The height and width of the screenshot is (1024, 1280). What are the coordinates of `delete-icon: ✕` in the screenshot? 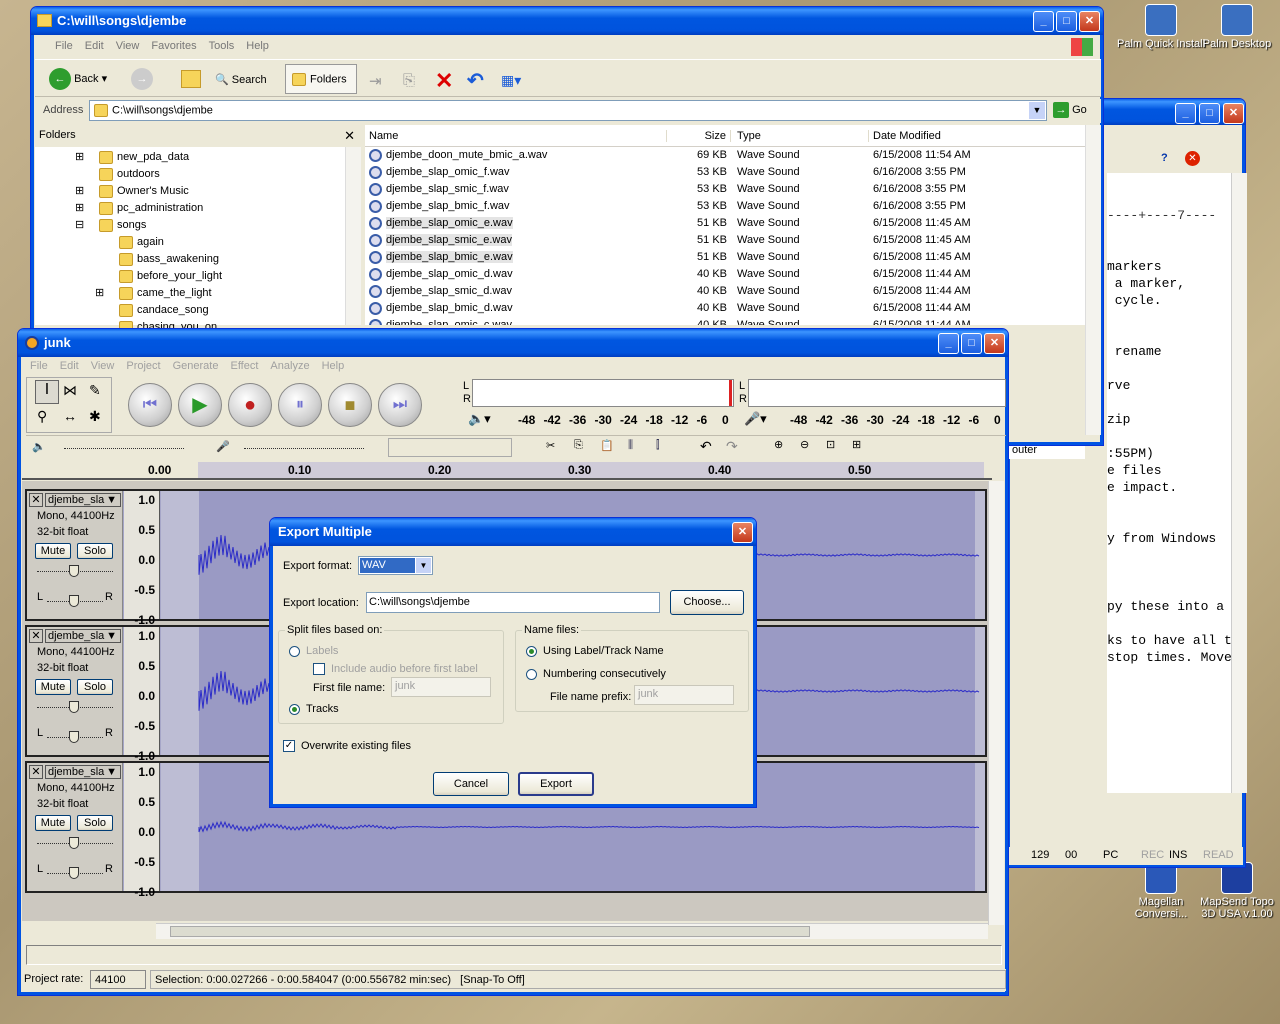 It's located at (444, 81).